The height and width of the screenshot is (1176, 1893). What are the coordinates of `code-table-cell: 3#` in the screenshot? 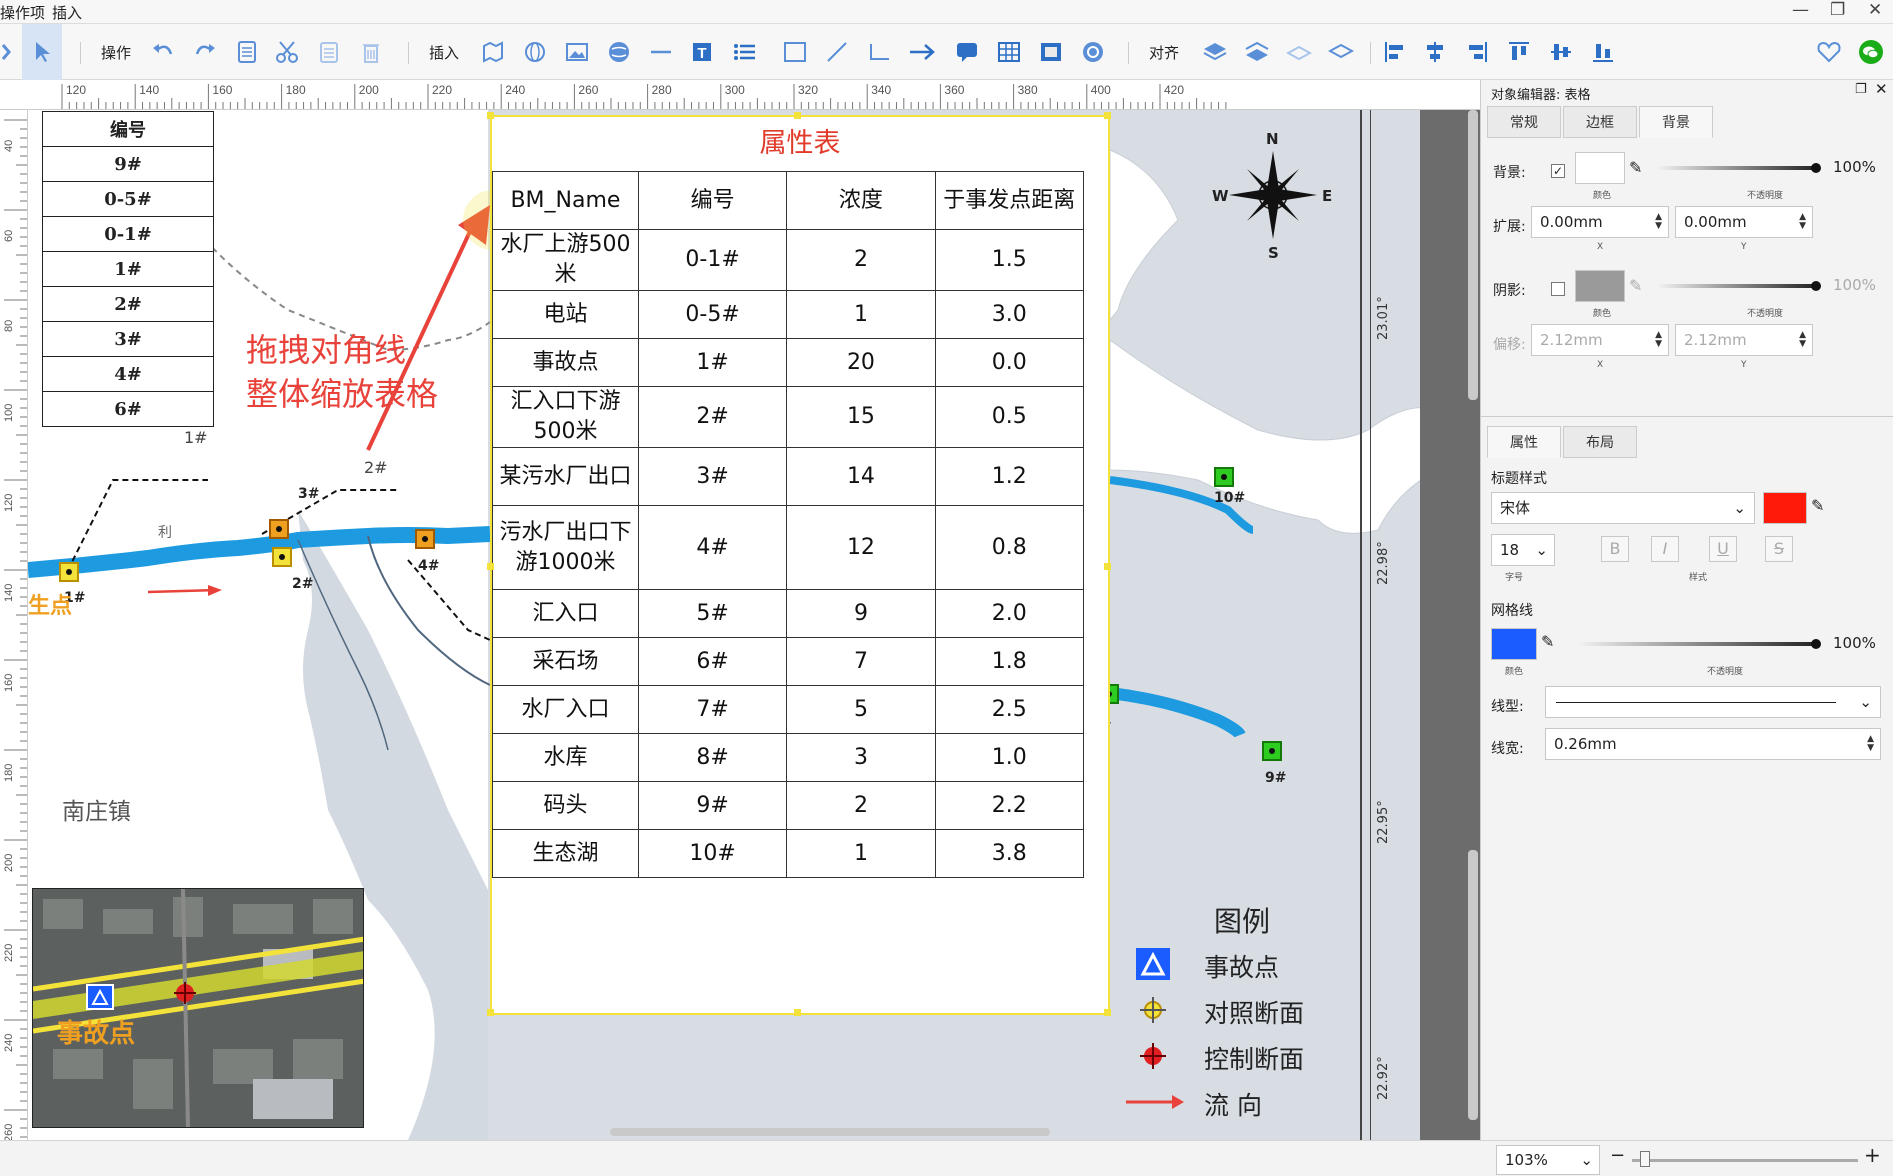 It's located at (128, 339).